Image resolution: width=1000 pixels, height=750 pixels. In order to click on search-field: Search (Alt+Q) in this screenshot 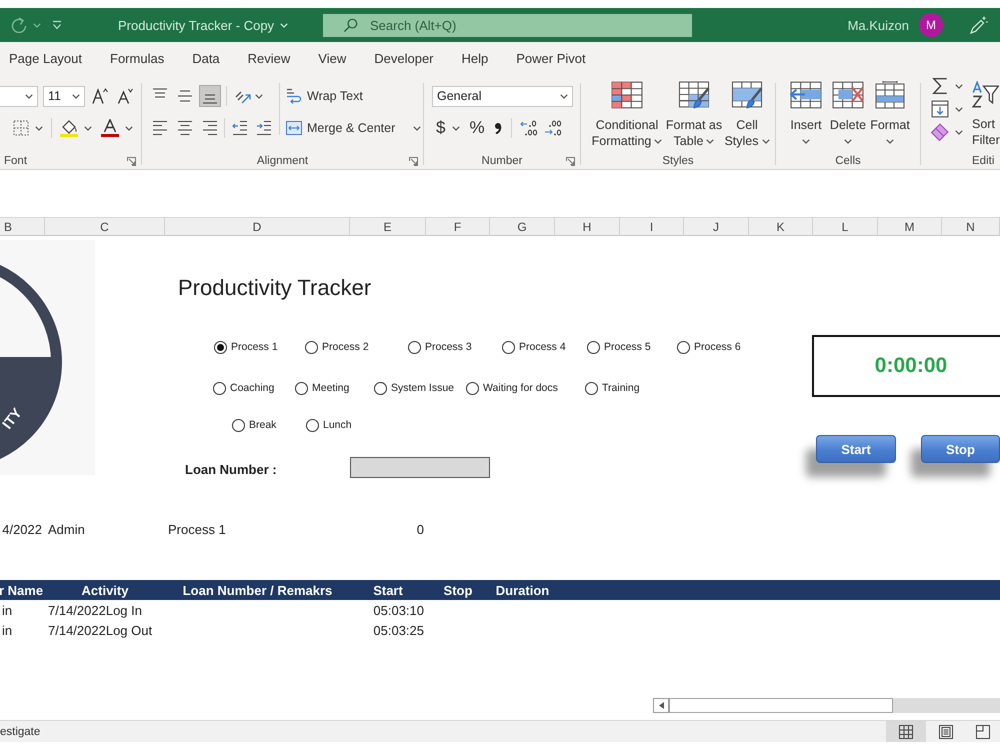, I will do `click(507, 25)`.